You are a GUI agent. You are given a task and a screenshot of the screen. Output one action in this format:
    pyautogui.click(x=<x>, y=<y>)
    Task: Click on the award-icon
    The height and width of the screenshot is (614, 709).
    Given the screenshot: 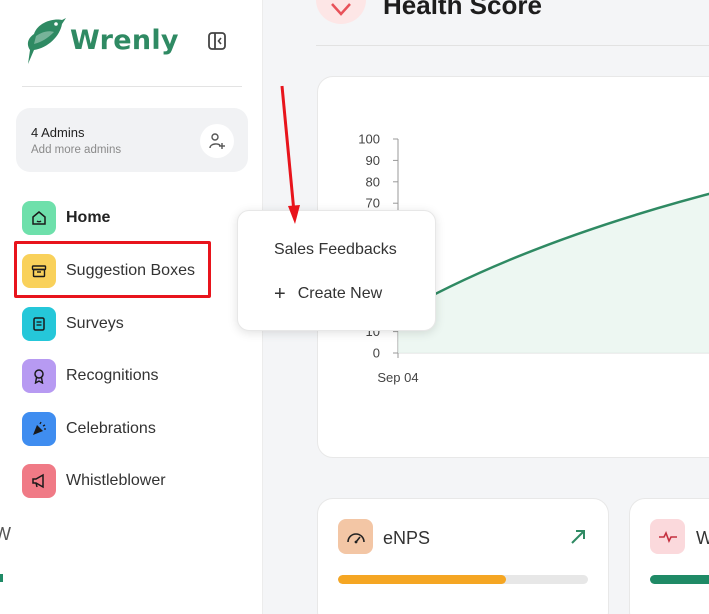 What is the action you would take?
    pyautogui.click(x=39, y=376)
    